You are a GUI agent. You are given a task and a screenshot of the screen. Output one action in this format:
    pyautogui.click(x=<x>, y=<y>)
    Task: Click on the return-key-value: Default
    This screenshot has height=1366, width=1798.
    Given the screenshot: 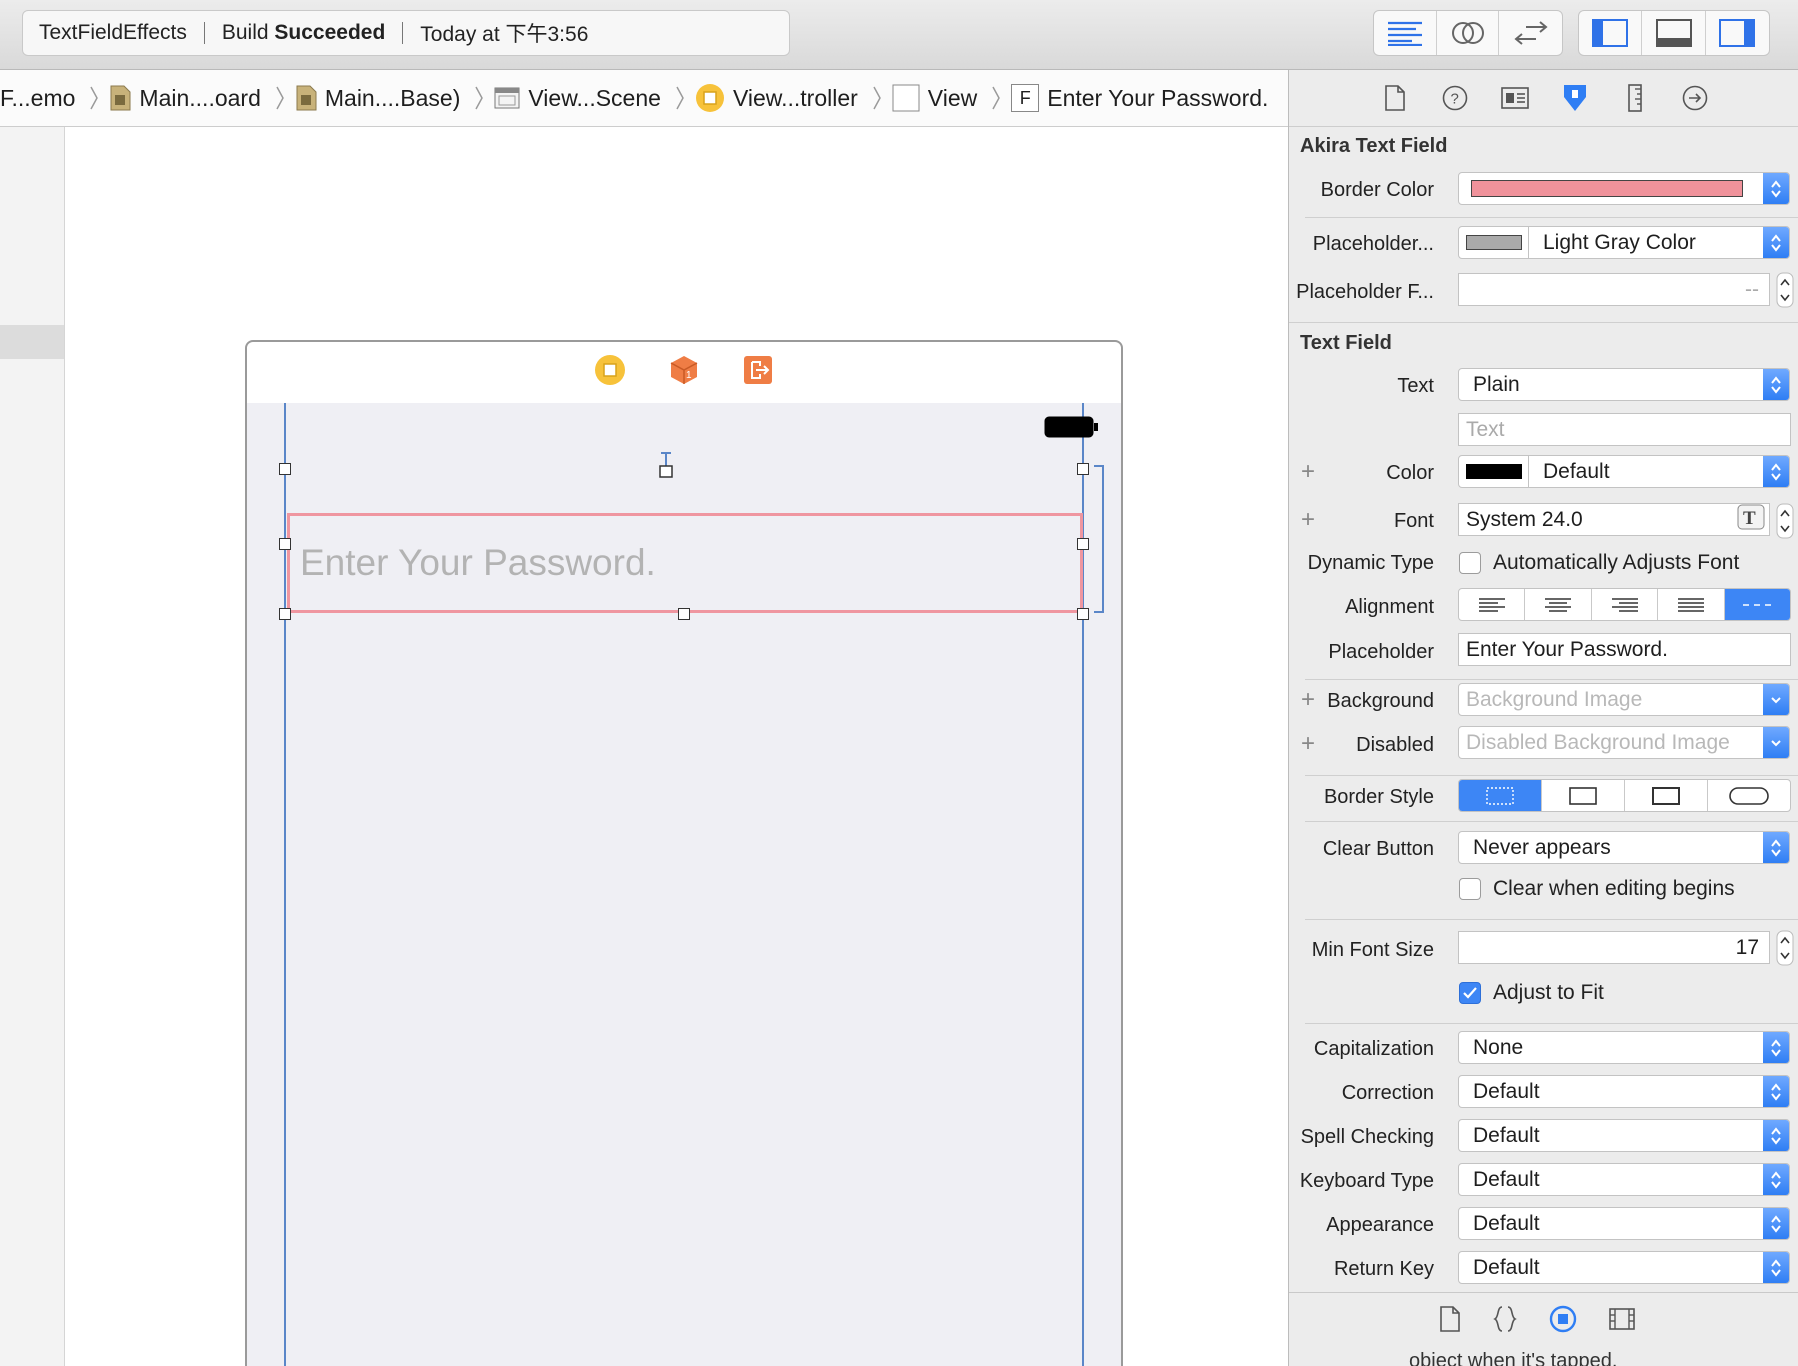 What is the action you would take?
    pyautogui.click(x=1506, y=1267)
    